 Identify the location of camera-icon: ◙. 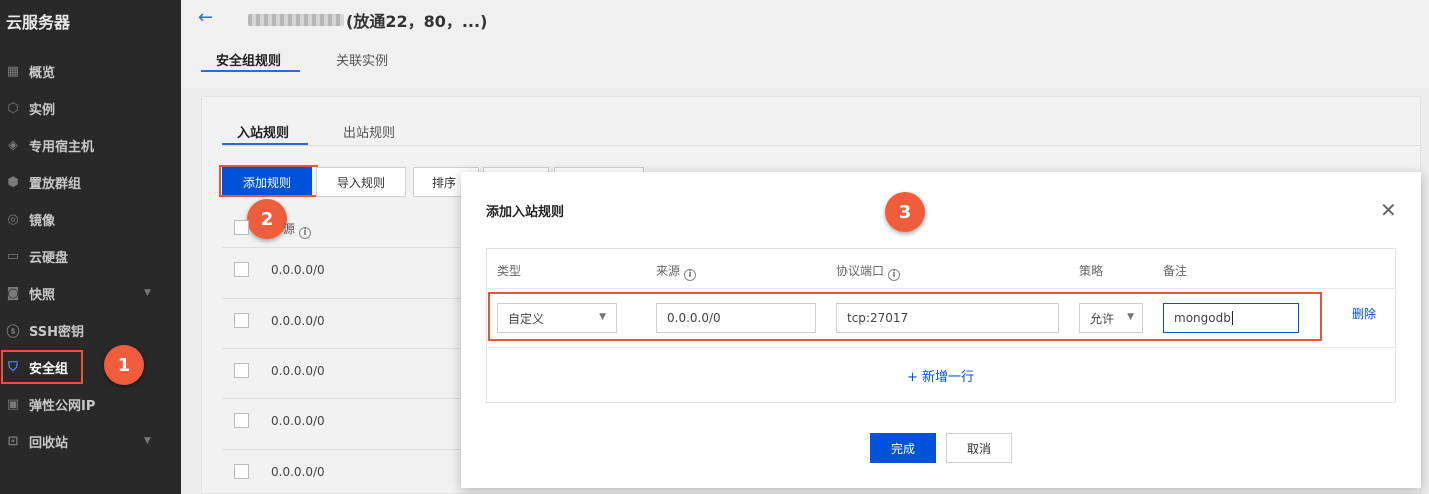
(13, 293).